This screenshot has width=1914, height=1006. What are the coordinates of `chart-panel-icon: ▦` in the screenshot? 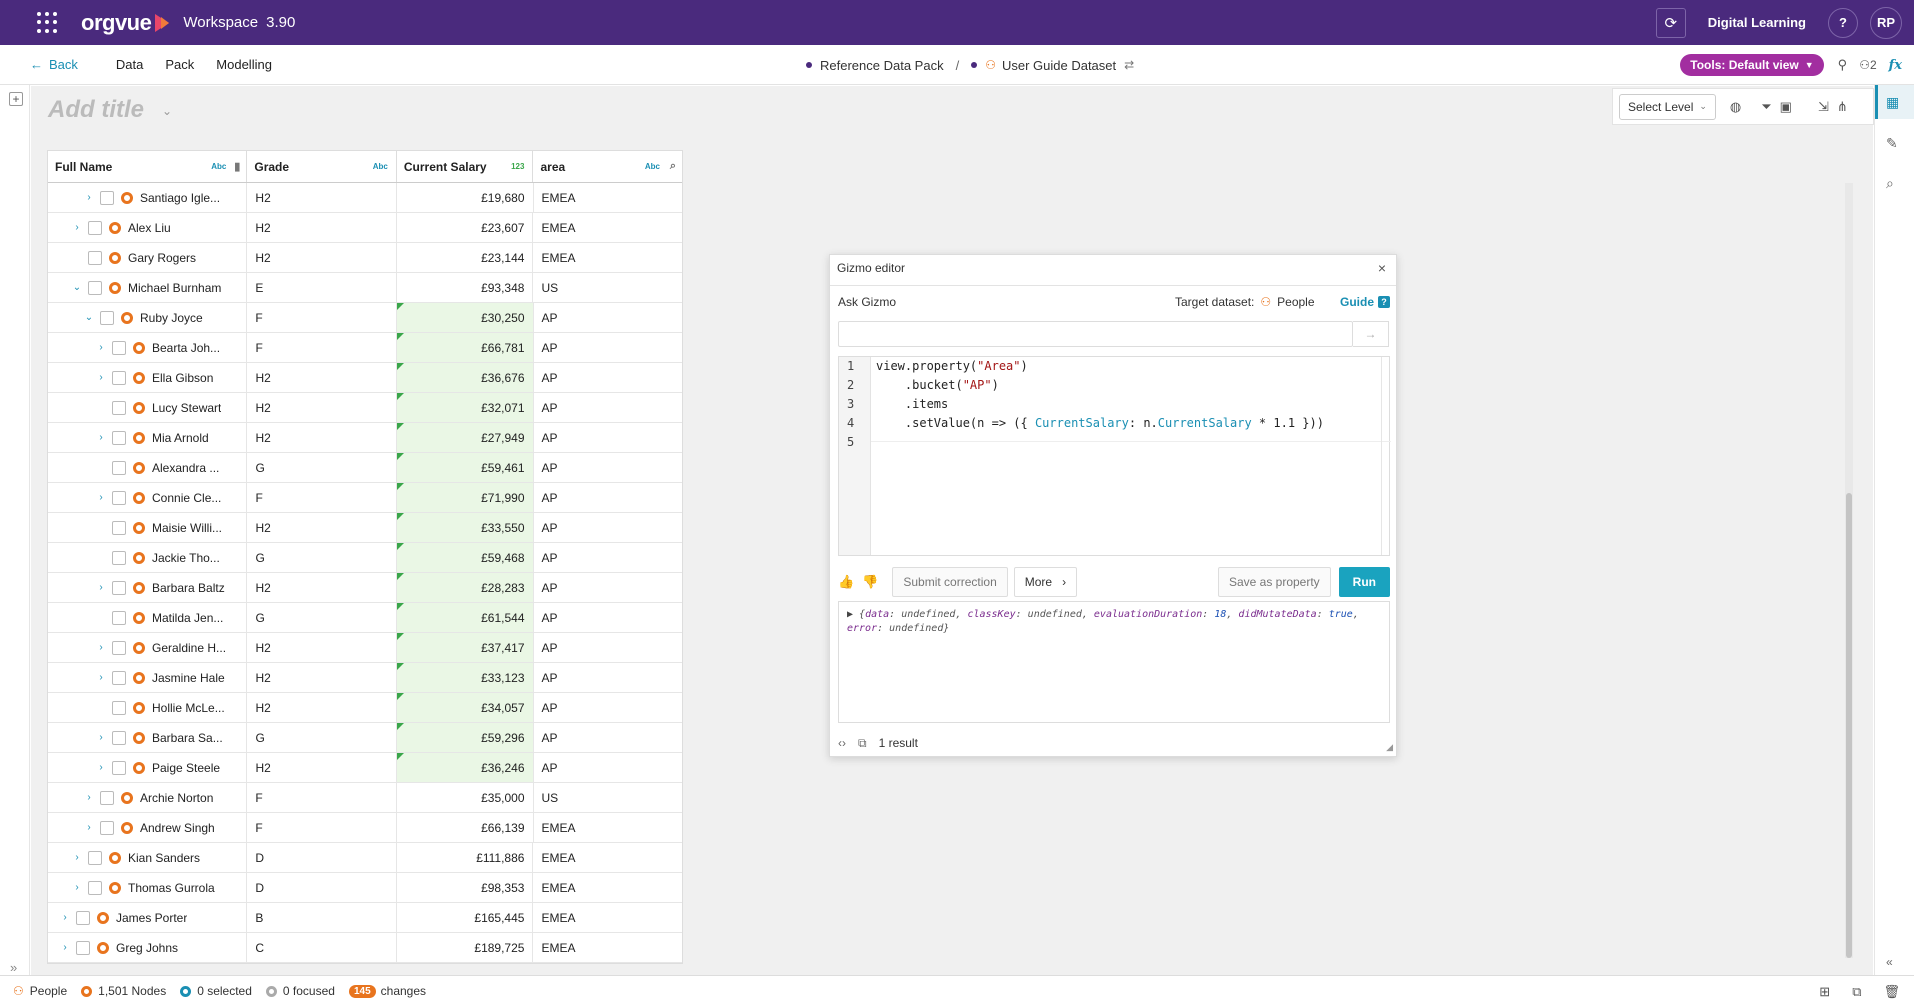 It's located at (1892, 102).